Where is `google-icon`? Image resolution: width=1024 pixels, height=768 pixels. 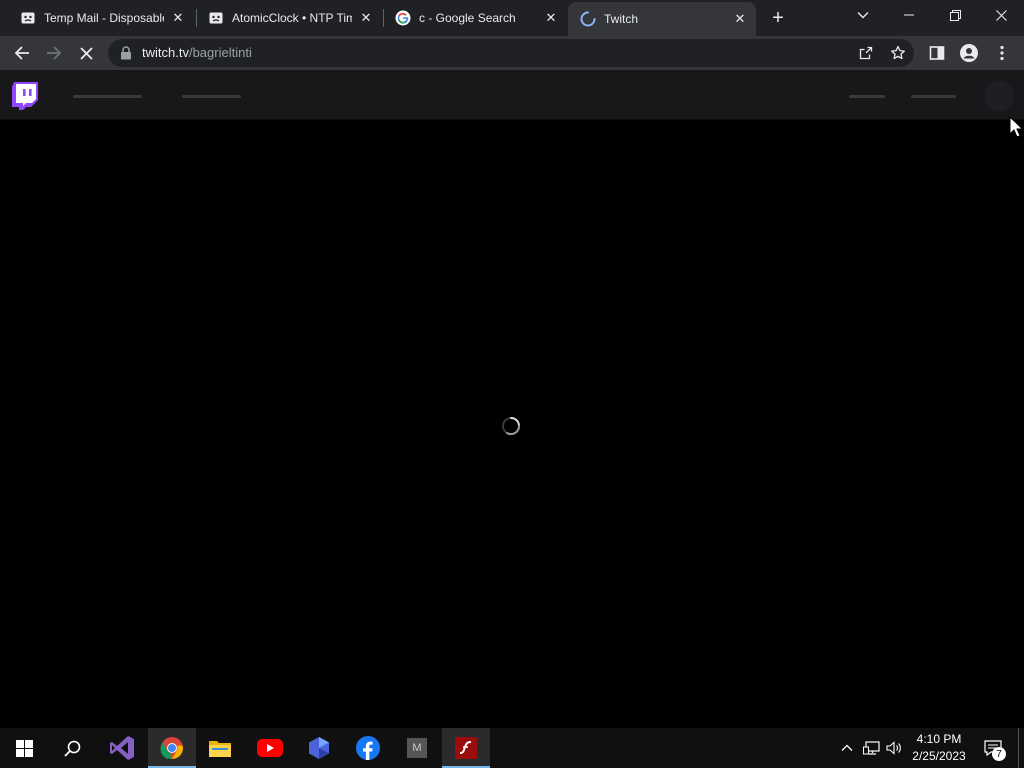 google-icon is located at coordinates (403, 18).